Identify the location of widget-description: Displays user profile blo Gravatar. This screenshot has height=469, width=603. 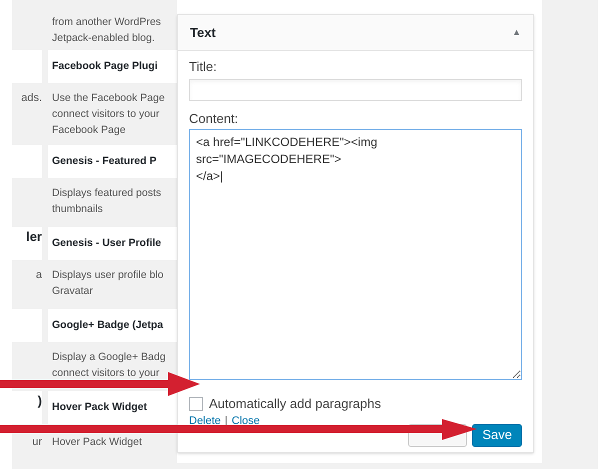
(108, 283).